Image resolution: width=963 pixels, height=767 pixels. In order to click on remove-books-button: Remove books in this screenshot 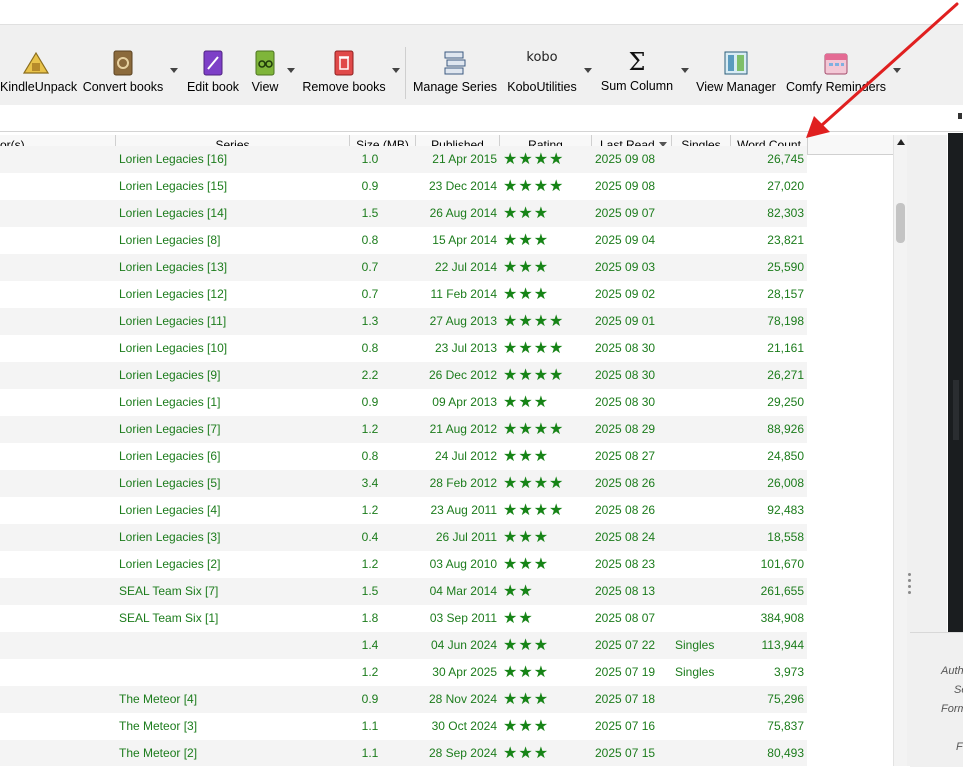, I will do `click(344, 65)`.